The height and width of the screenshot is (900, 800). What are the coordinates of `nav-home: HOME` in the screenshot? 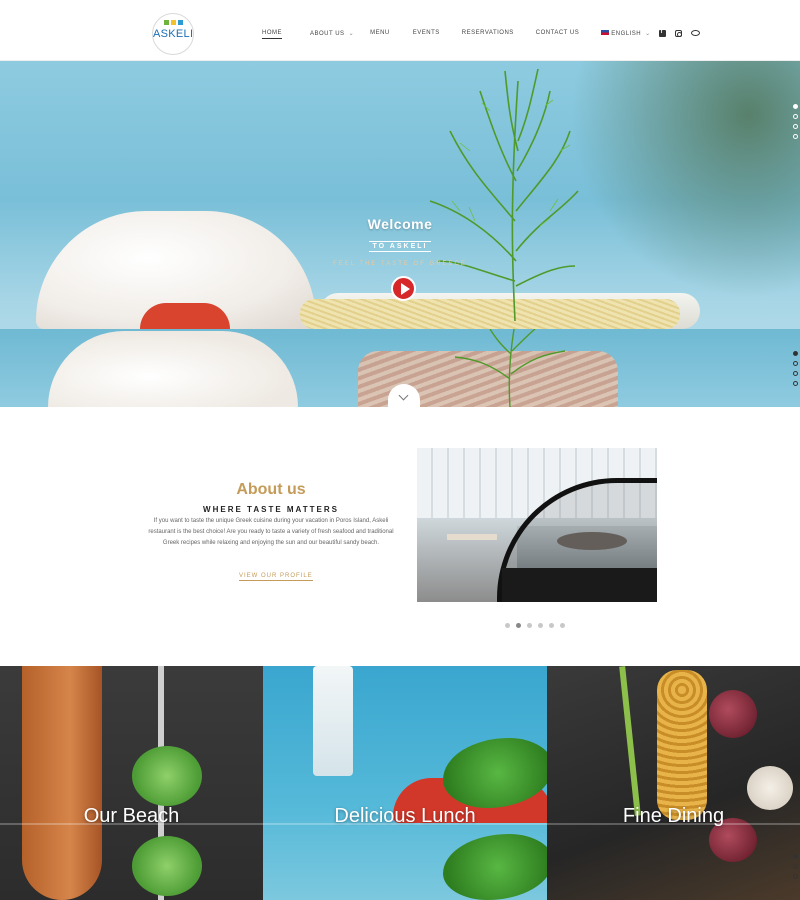 It's located at (272, 34).